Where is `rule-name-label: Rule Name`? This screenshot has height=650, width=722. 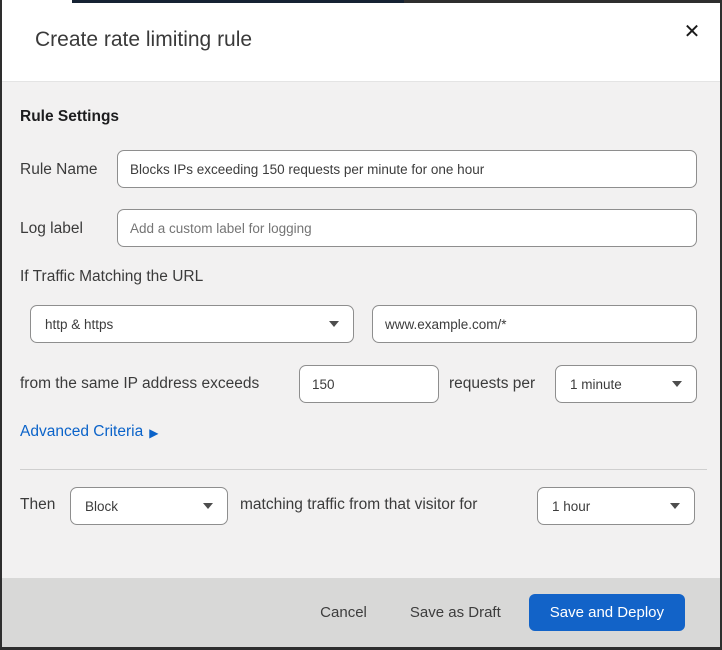 rule-name-label: Rule Name is located at coordinates (59, 169).